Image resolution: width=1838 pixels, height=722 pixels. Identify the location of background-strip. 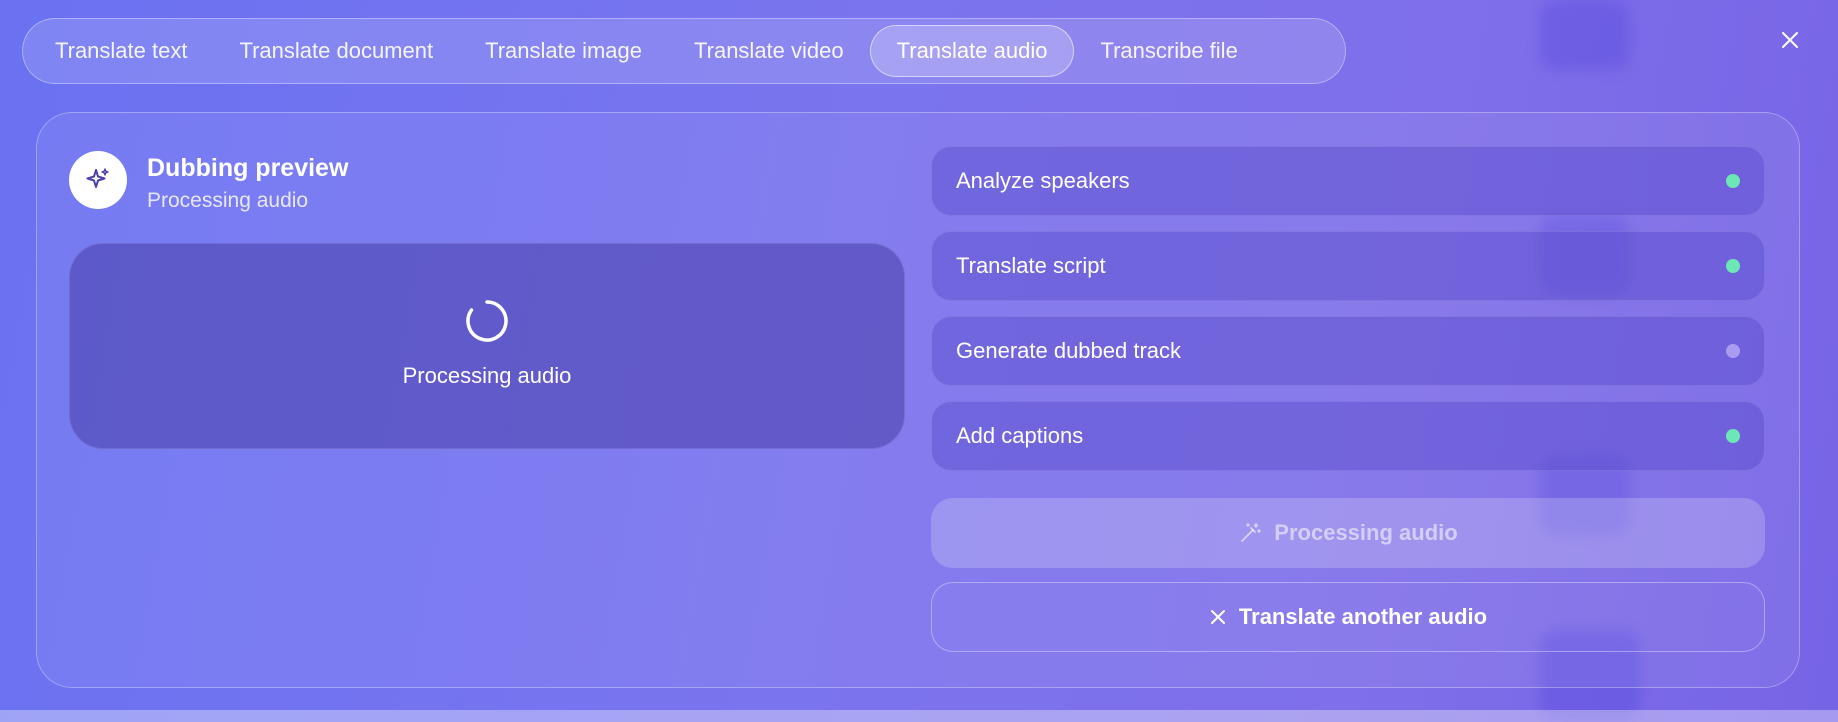
(919, 716).